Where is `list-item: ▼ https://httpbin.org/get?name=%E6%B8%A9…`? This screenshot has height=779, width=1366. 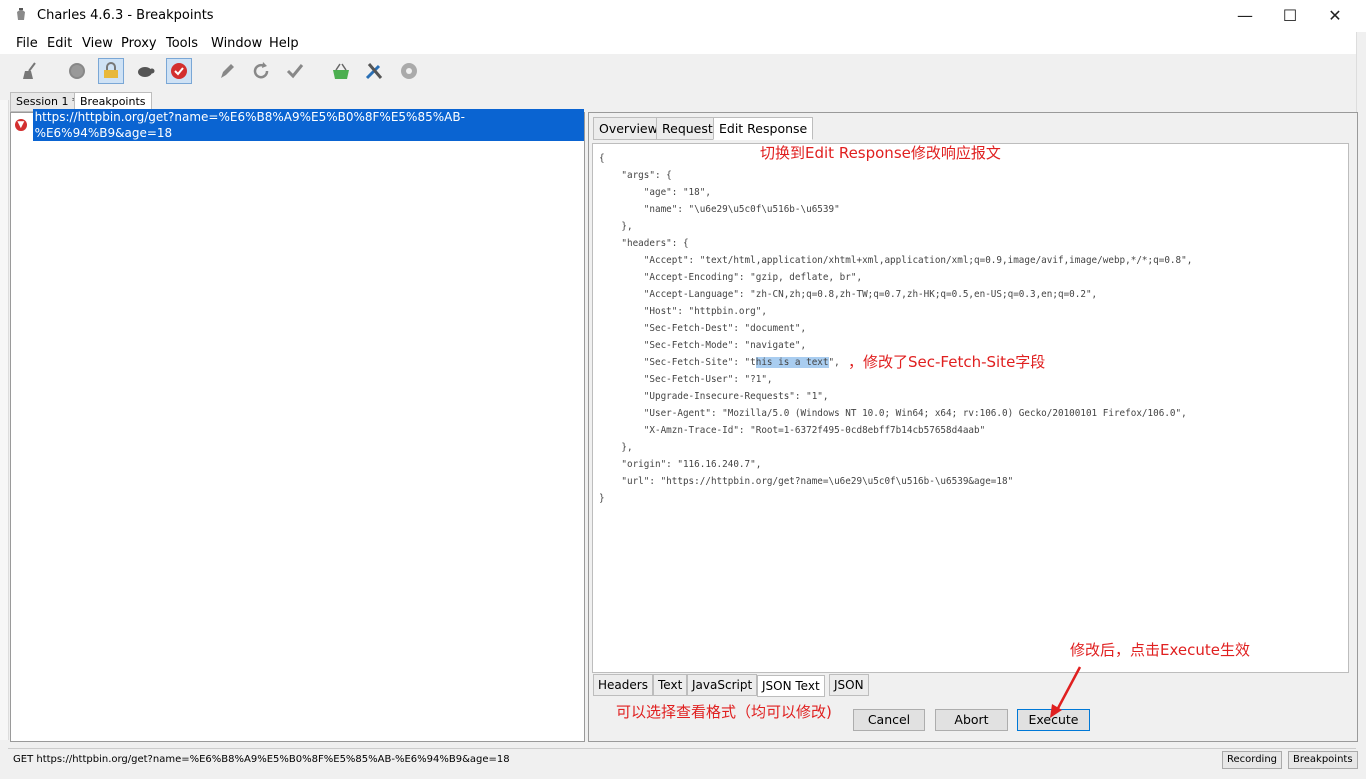
list-item: ▼ https://httpbin.org/get?name=%E6%B8%A9… is located at coordinates (299, 124).